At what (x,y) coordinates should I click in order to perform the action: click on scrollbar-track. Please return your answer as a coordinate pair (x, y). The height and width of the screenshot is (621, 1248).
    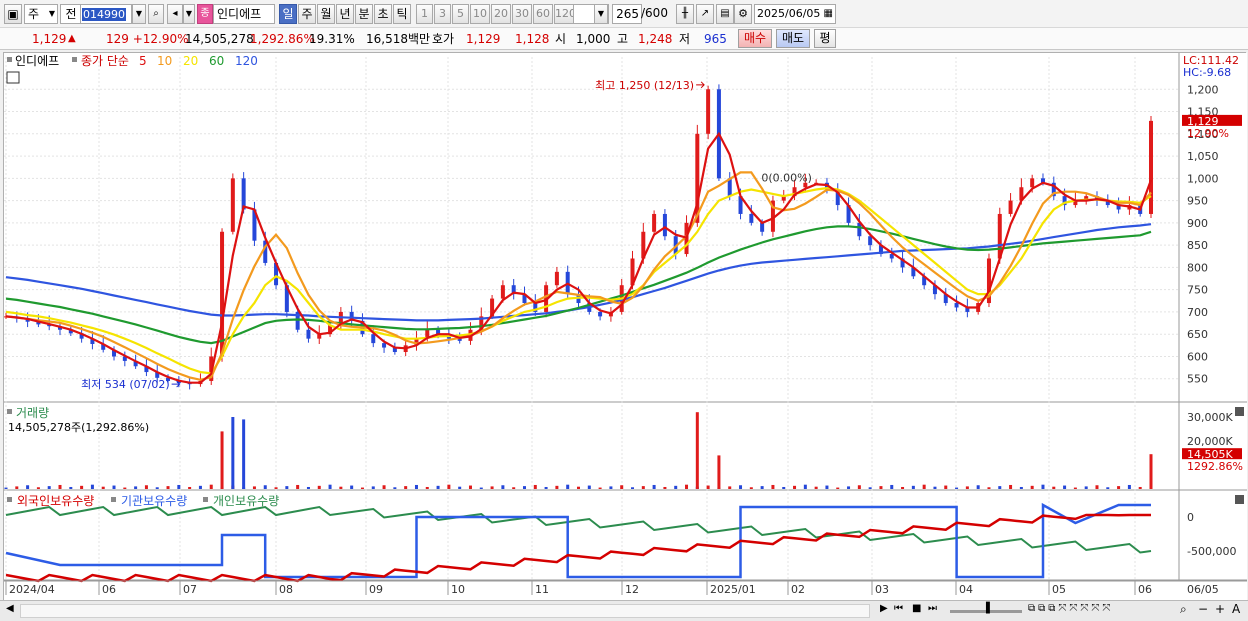
    Looking at the image, I should click on (445, 611).